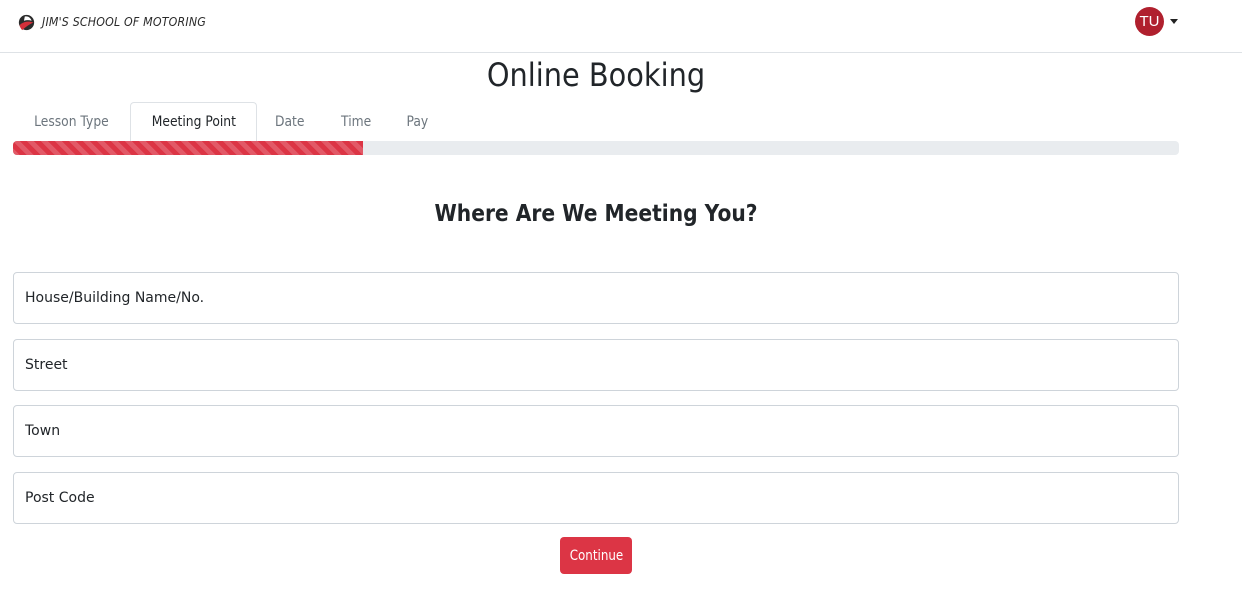  I want to click on section-heading: Where Are We Meeting You?, so click(596, 214).